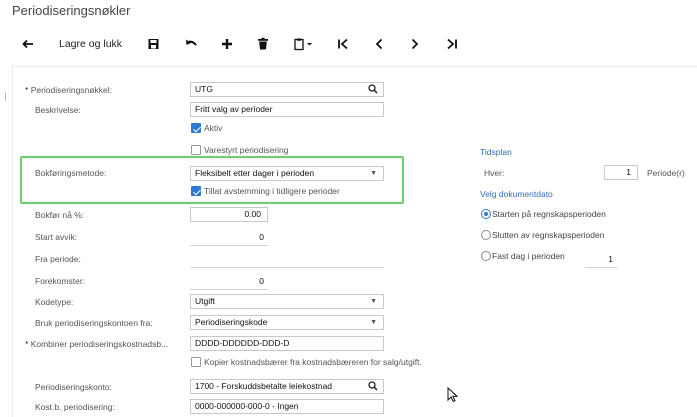 Image resolution: width=697 pixels, height=417 pixels. What do you see at coordinates (415, 44) in the screenshot?
I see `chevron-right-icon` at bounding box center [415, 44].